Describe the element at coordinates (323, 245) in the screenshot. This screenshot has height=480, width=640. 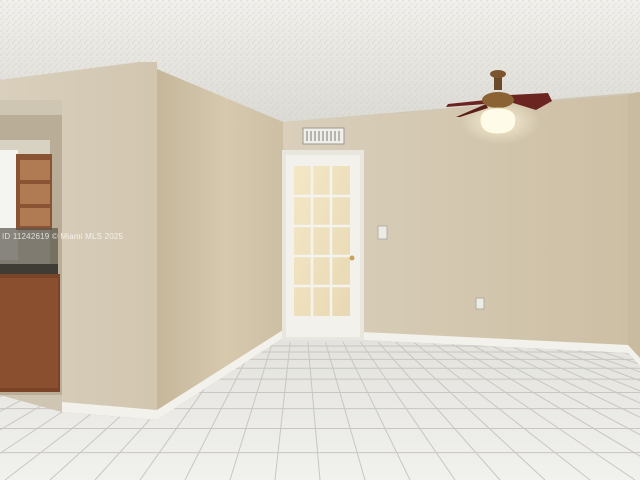
I see `french-door` at that location.